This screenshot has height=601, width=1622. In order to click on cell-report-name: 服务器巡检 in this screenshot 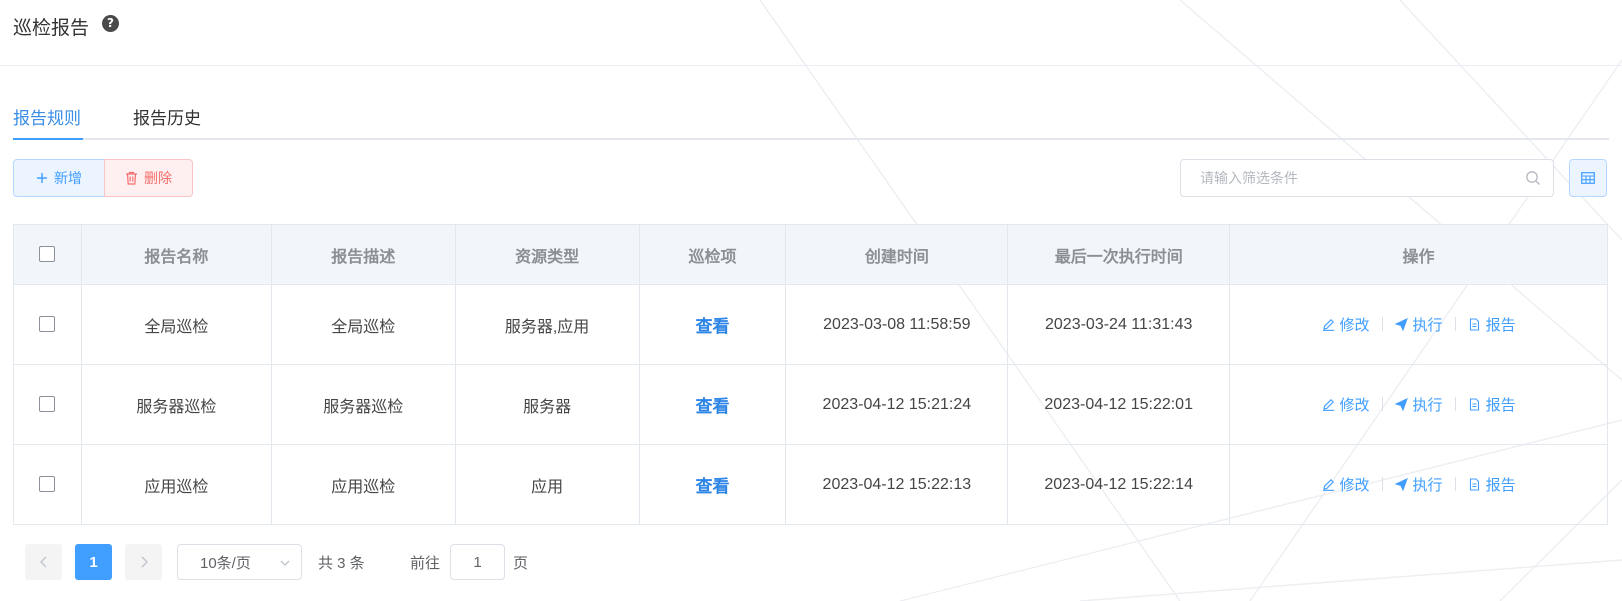, I will do `click(176, 404)`.